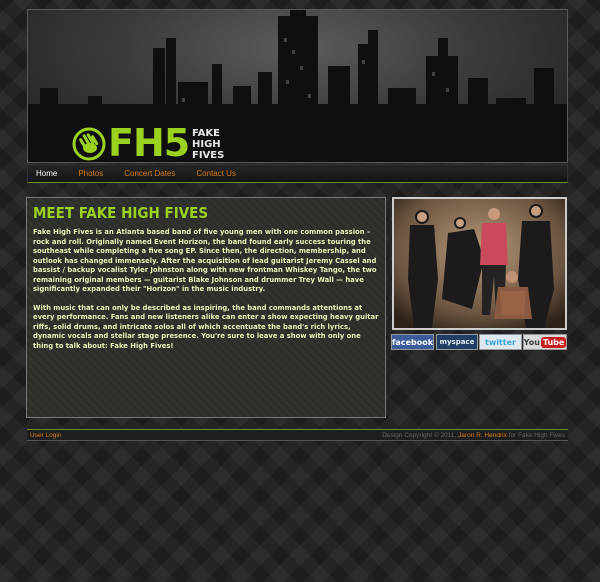  Describe the element at coordinates (89, 144) in the screenshot. I see `hand-emblem-icon` at that location.